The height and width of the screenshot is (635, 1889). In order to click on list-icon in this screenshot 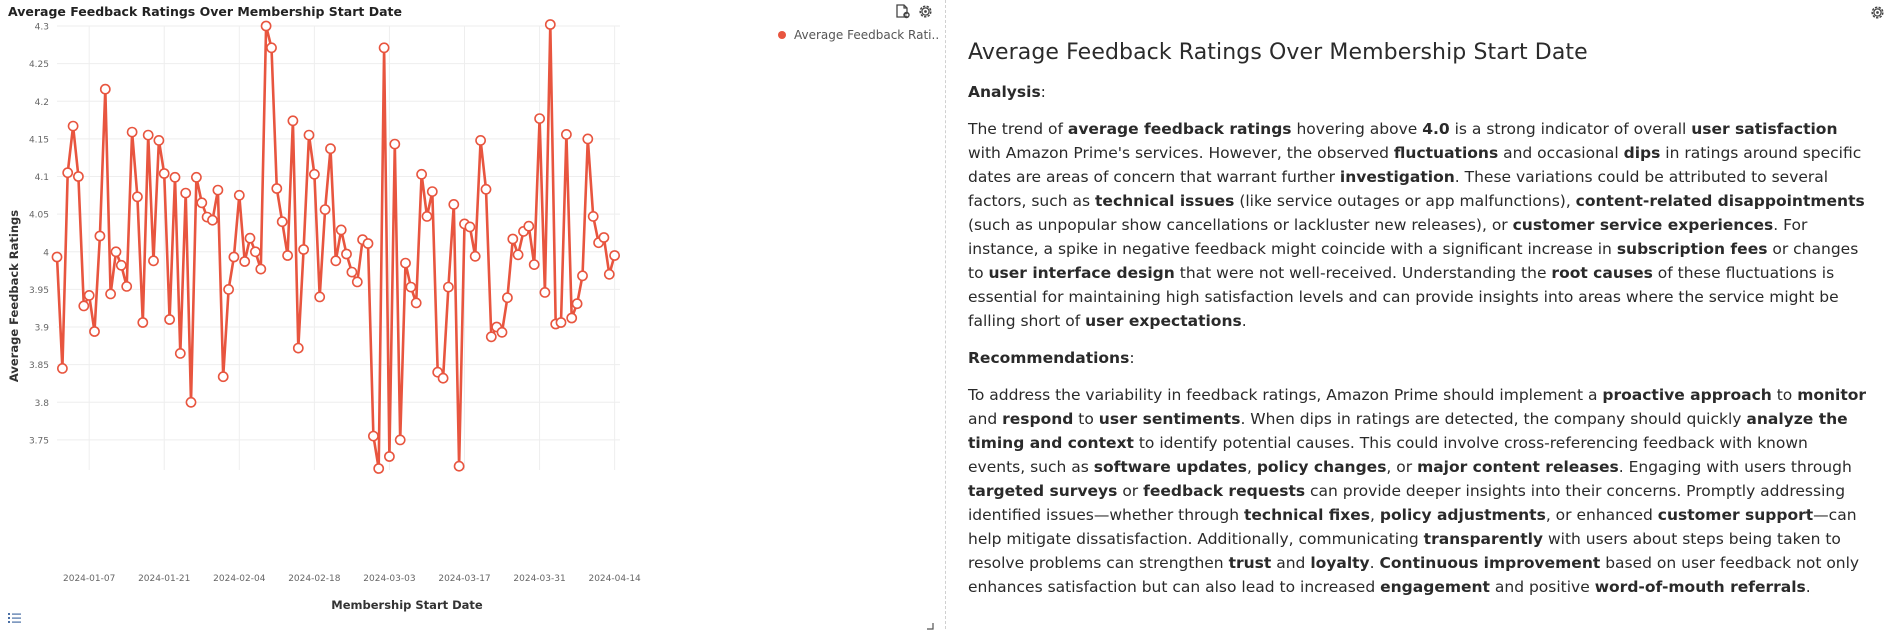, I will do `click(15, 618)`.